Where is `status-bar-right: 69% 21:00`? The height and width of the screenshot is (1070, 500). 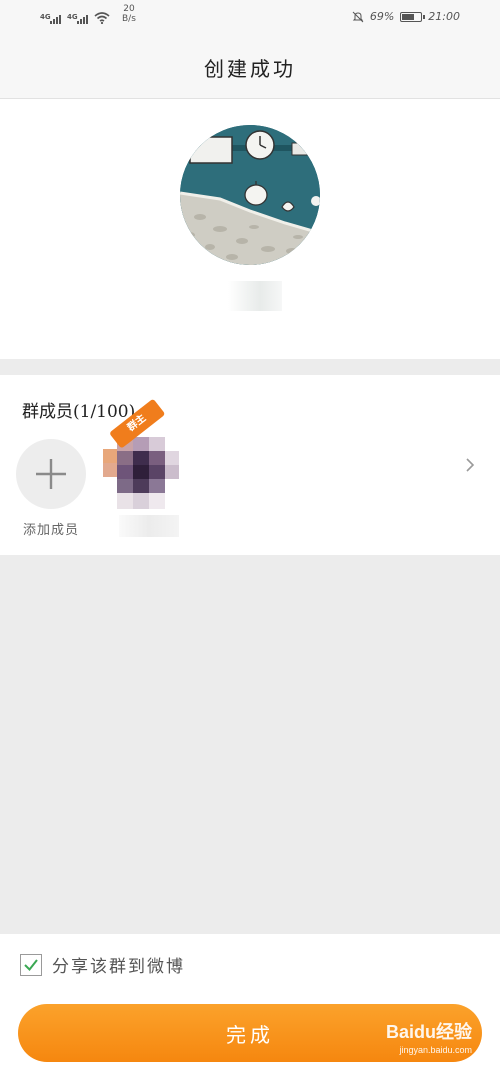
status-bar-right: 69% 21:00 is located at coordinates (406, 16).